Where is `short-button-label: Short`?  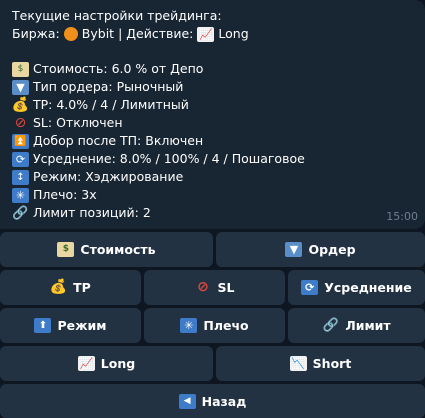
short-button-label: Short is located at coordinates (332, 363).